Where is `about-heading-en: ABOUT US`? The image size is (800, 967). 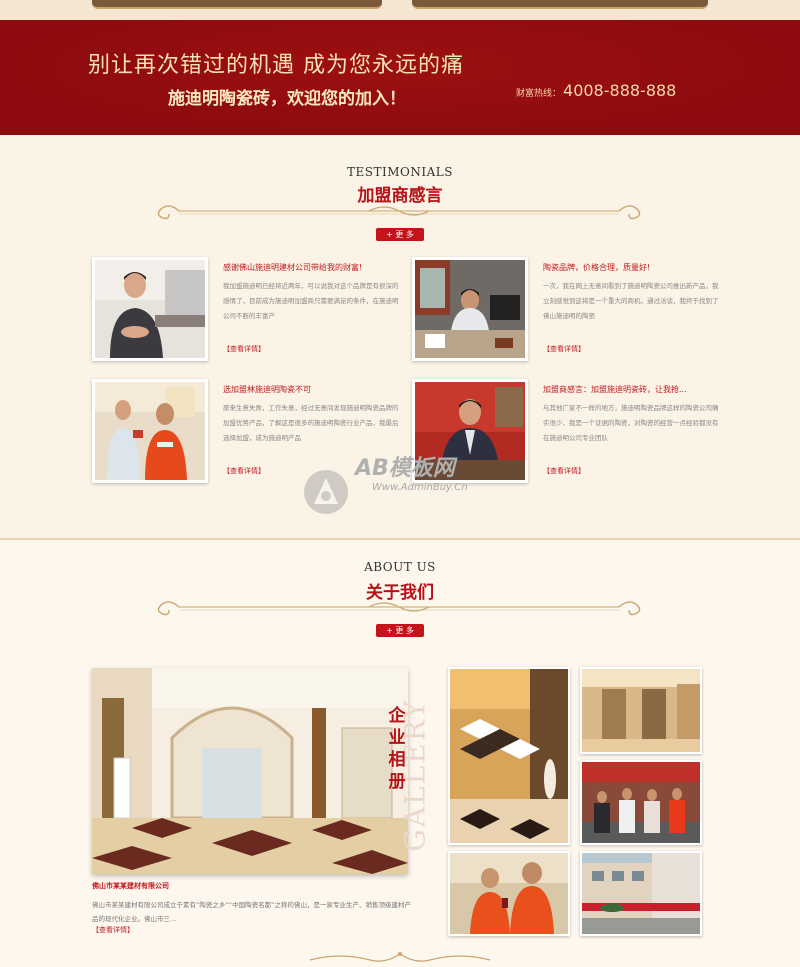
about-heading-en: ABOUT US is located at coordinates (400, 567).